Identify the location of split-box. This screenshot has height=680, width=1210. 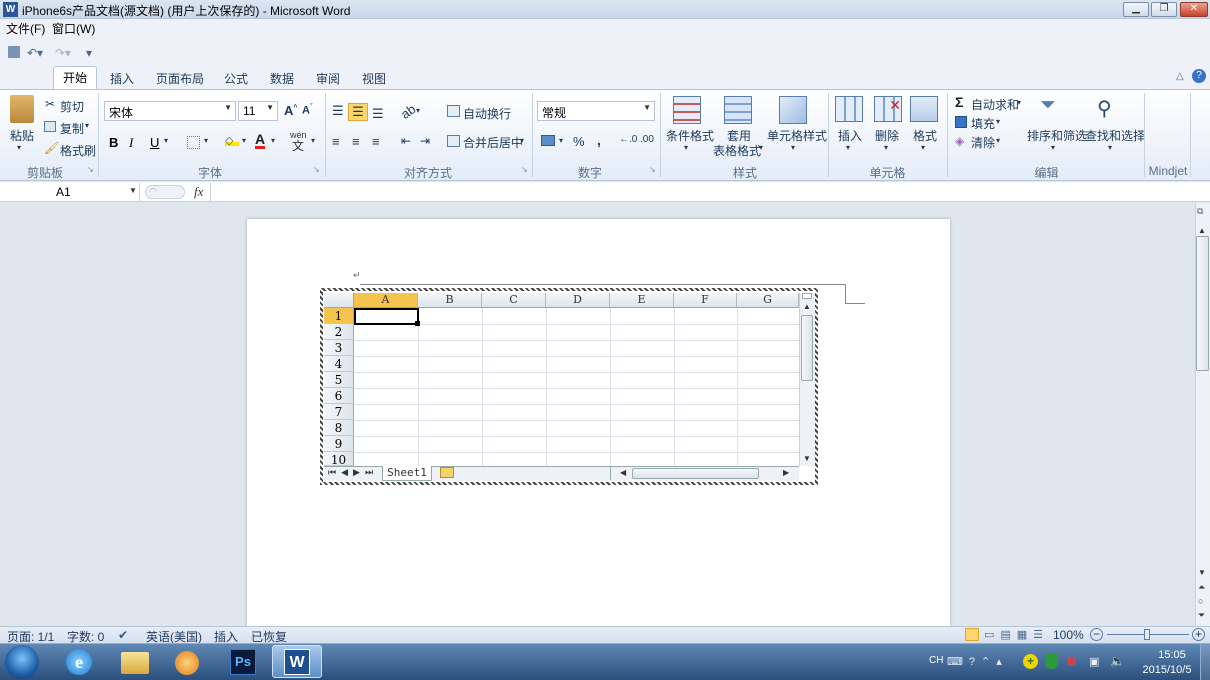
(807, 296).